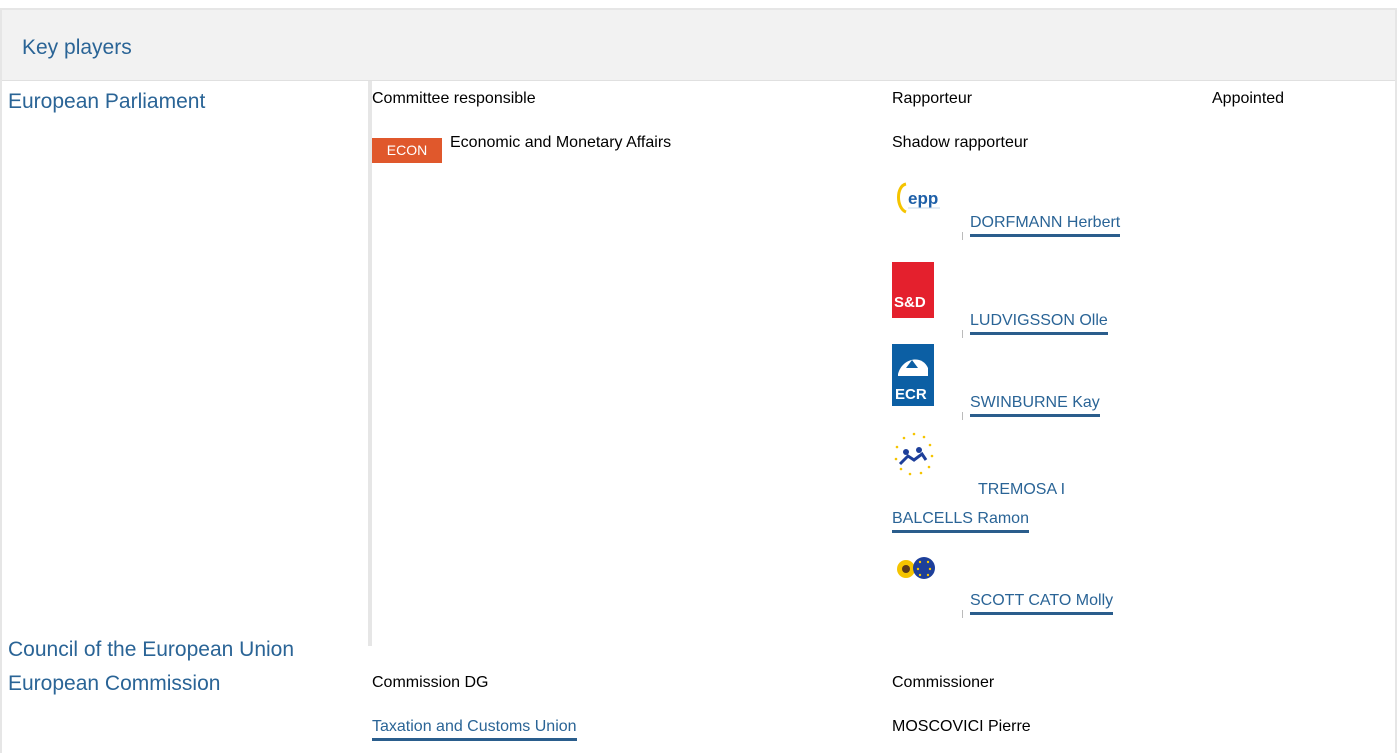 The image size is (1397, 753). What do you see at coordinates (1021, 491) in the screenshot?
I see `shadow-rapporteur-link: TREMOSA I` at bounding box center [1021, 491].